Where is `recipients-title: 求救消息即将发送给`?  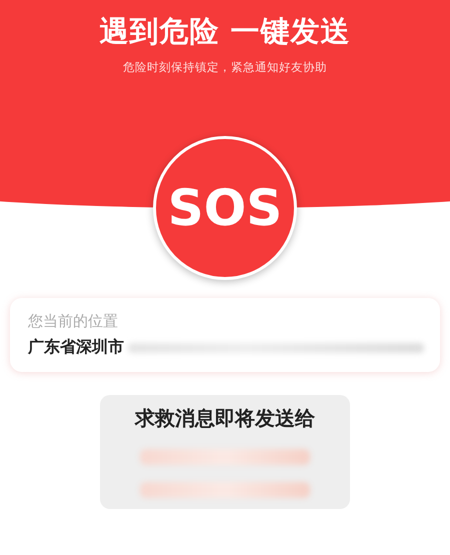 recipients-title: 求救消息即将发送给 is located at coordinates (225, 418).